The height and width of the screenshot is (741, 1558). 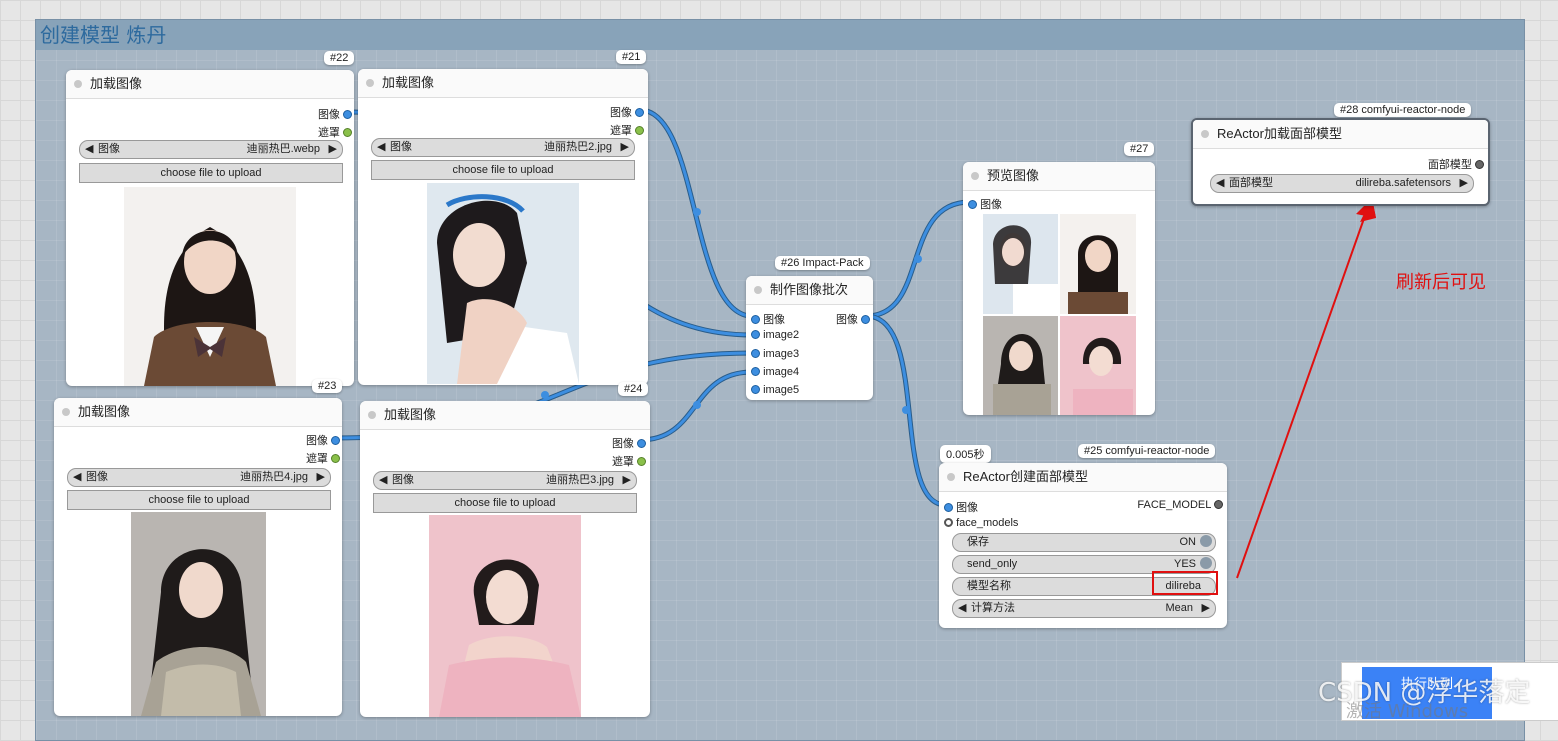 I want to click on node-header: ReActor创建面部模型, so click(x=1083, y=477).